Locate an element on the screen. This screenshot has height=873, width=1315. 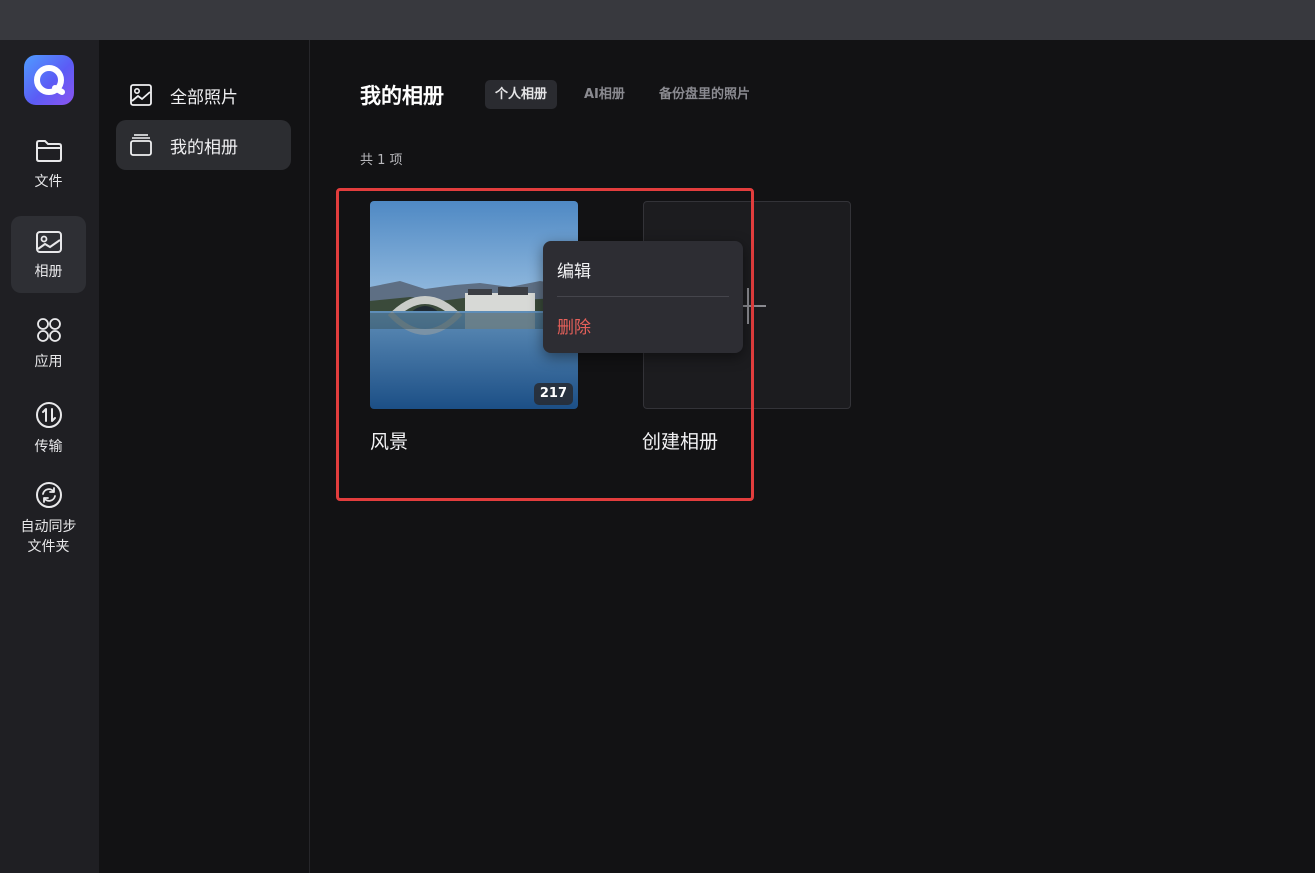
menu-item-edit: 编辑 is located at coordinates (574, 269).